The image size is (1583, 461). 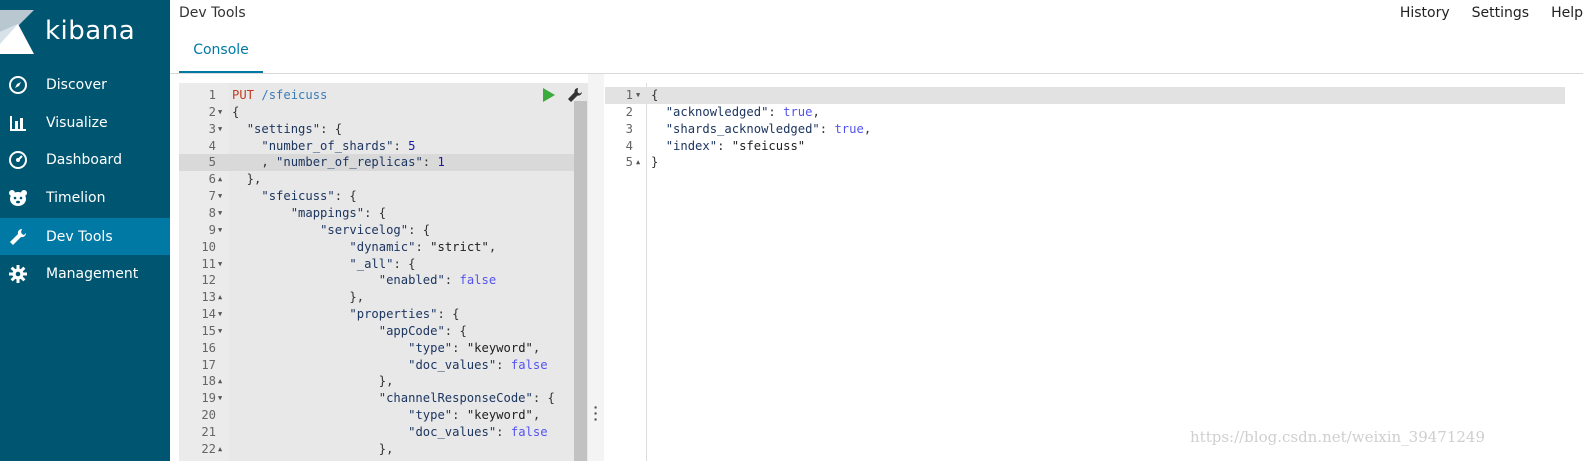 What do you see at coordinates (376, 213) in the screenshot?
I see `editor-line: 8 ▼ "mappings": {` at bounding box center [376, 213].